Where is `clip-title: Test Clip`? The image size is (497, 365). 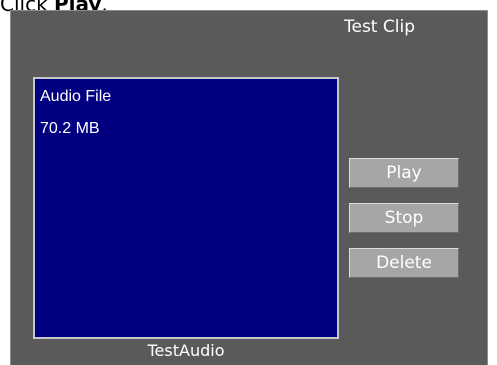 clip-title: Test Clip is located at coordinates (379, 27).